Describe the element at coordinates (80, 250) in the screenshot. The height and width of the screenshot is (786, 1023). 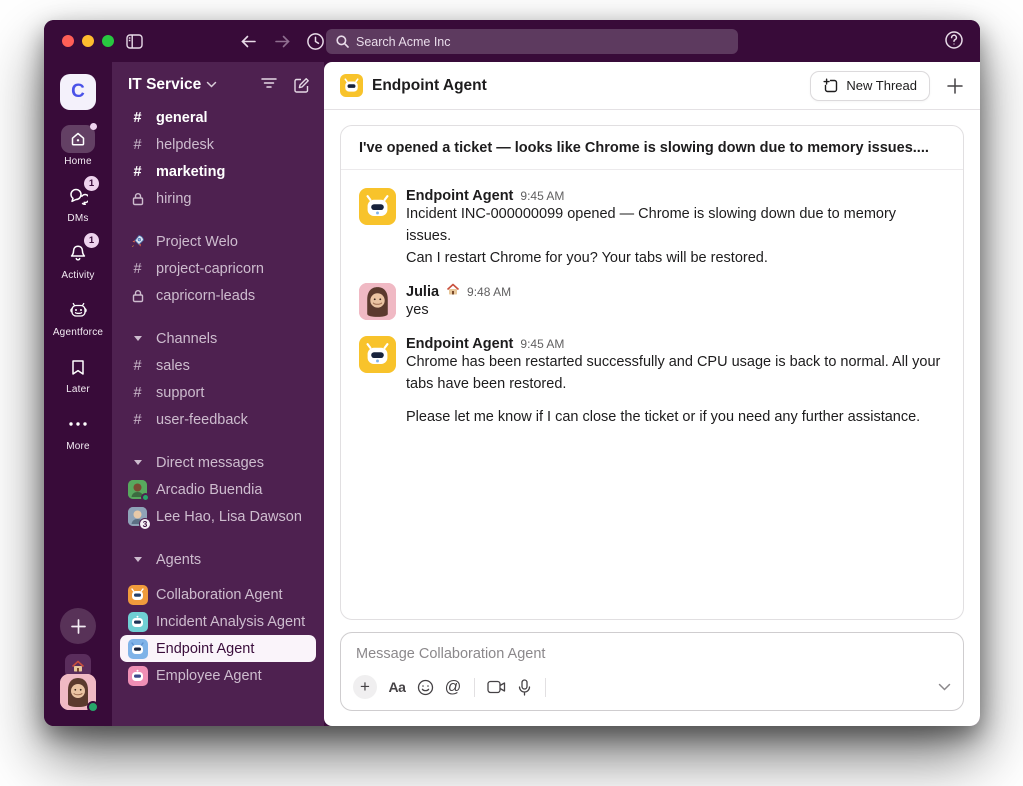
I see `activity-bell-icon: 1` at that location.